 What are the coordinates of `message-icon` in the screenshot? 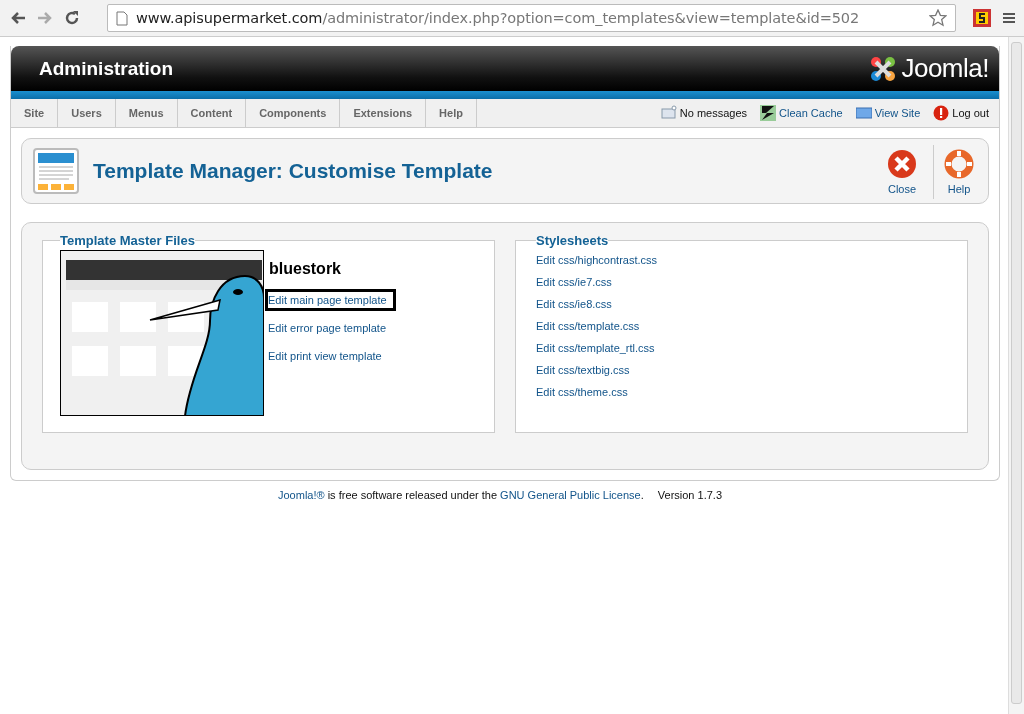 It's located at (668, 113).